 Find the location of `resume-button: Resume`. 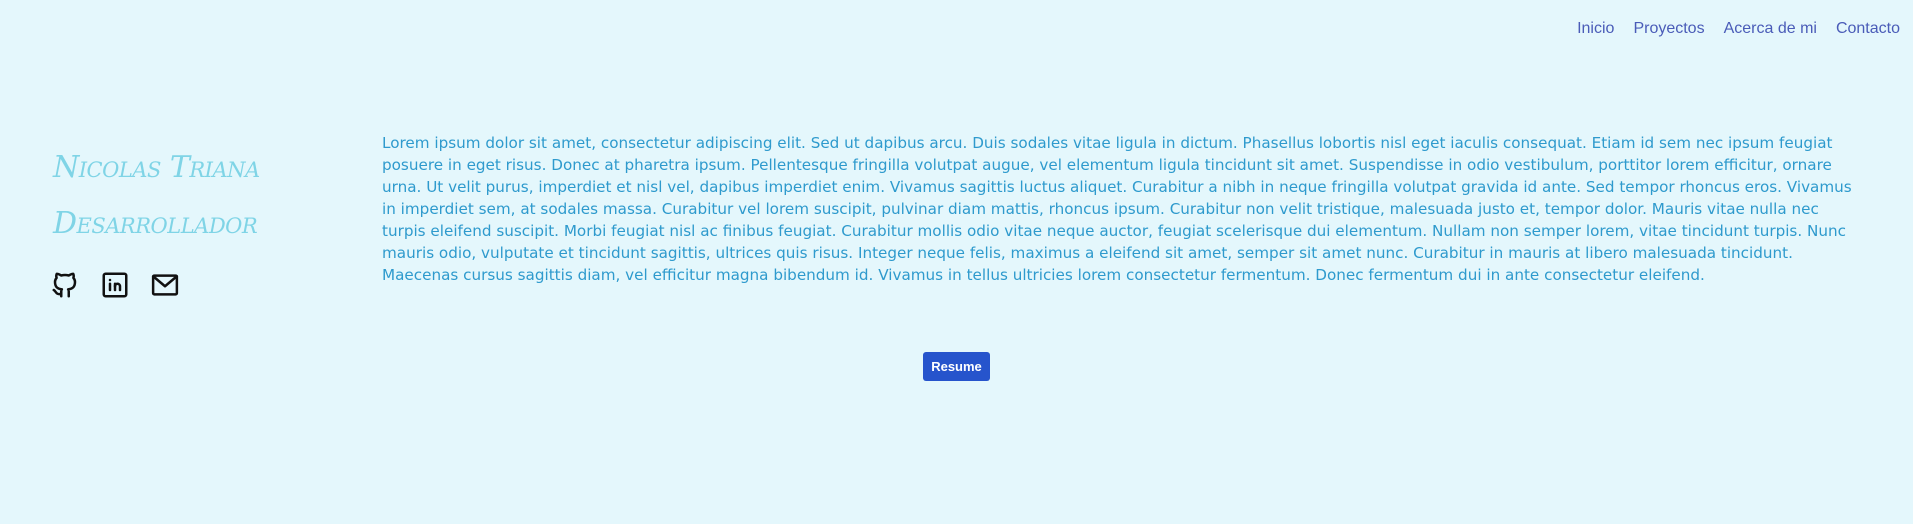

resume-button: Resume is located at coordinates (956, 366).